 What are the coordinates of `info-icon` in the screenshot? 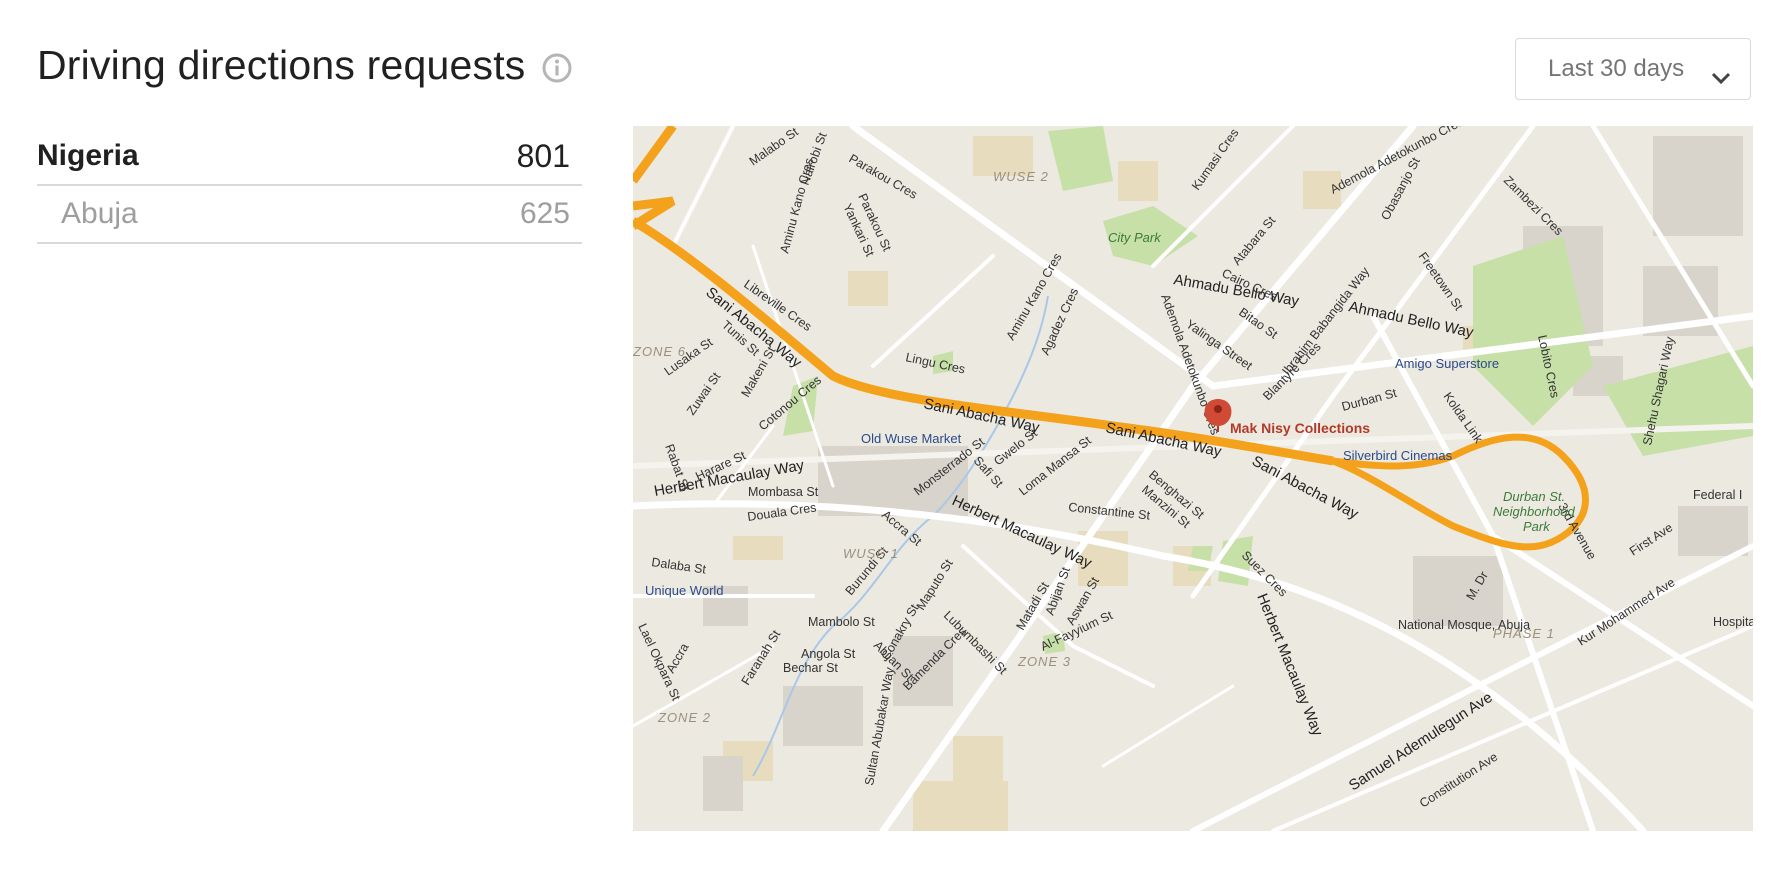 It's located at (557, 68).